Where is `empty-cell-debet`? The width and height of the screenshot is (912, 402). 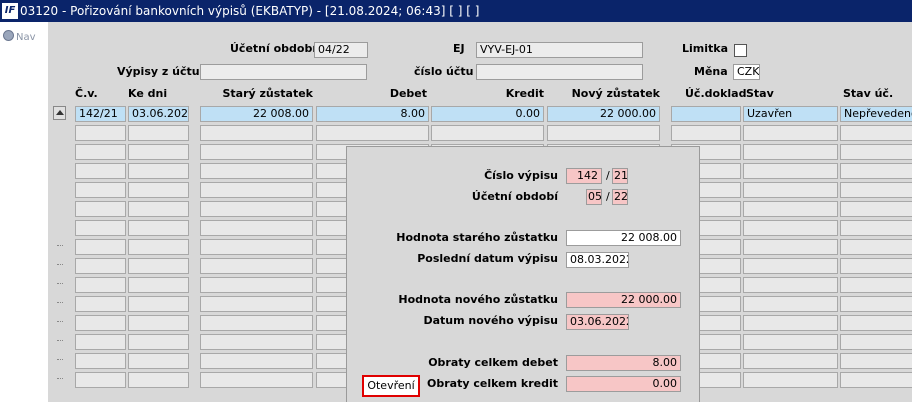 empty-cell-debet is located at coordinates (372, 133).